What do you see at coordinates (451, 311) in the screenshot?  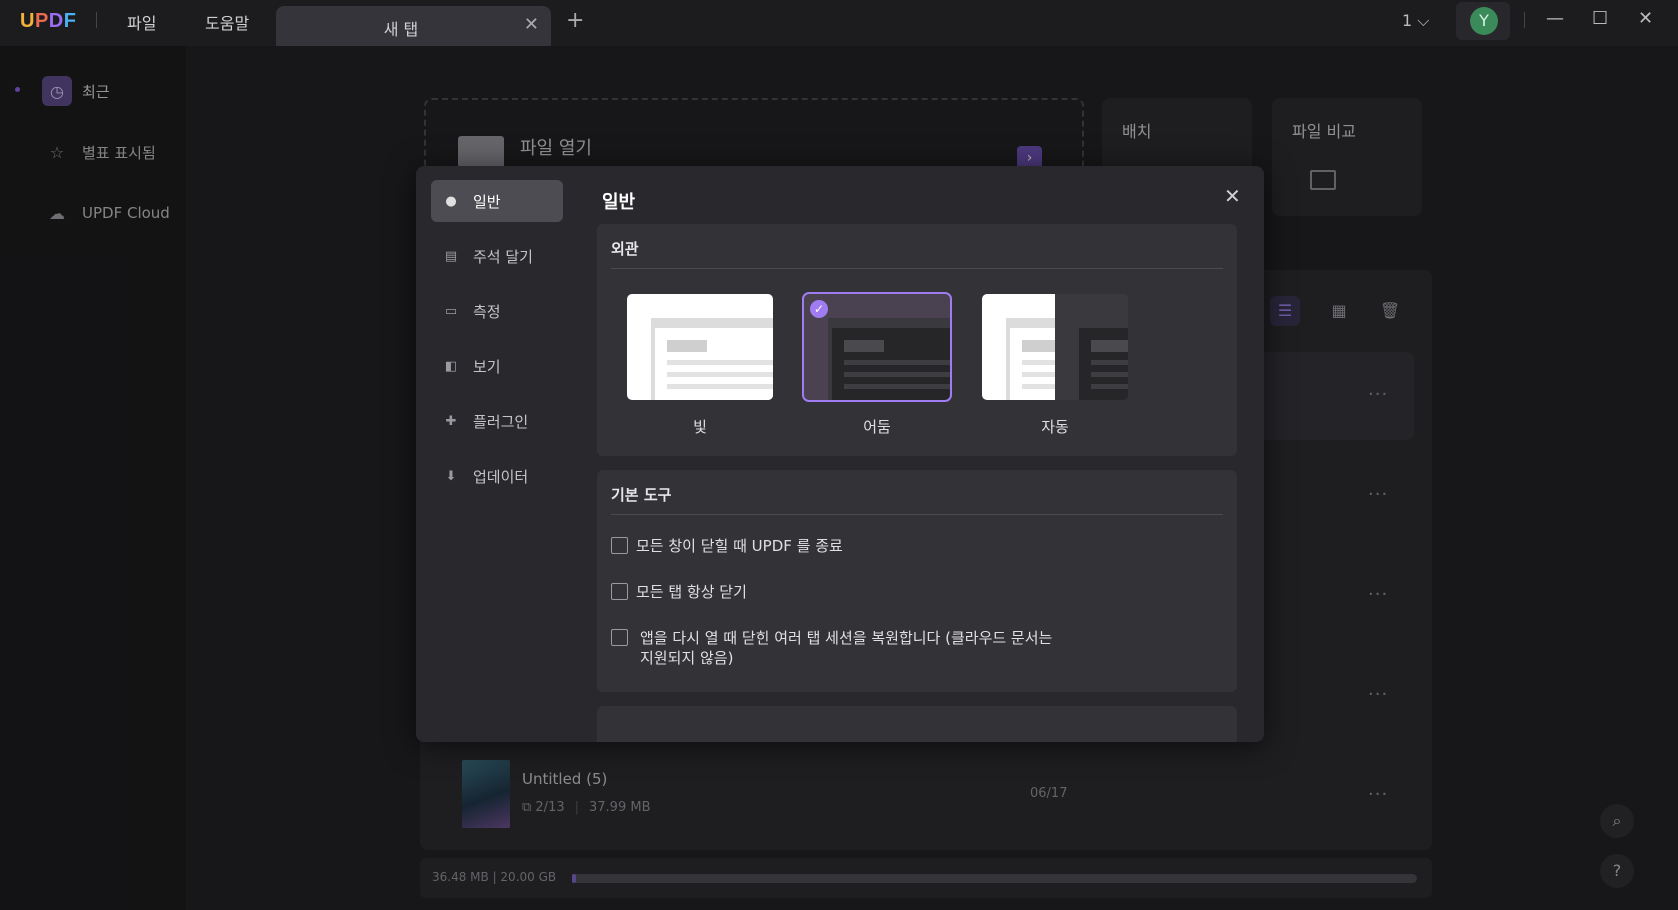 I see `measure-icon: ▭` at bounding box center [451, 311].